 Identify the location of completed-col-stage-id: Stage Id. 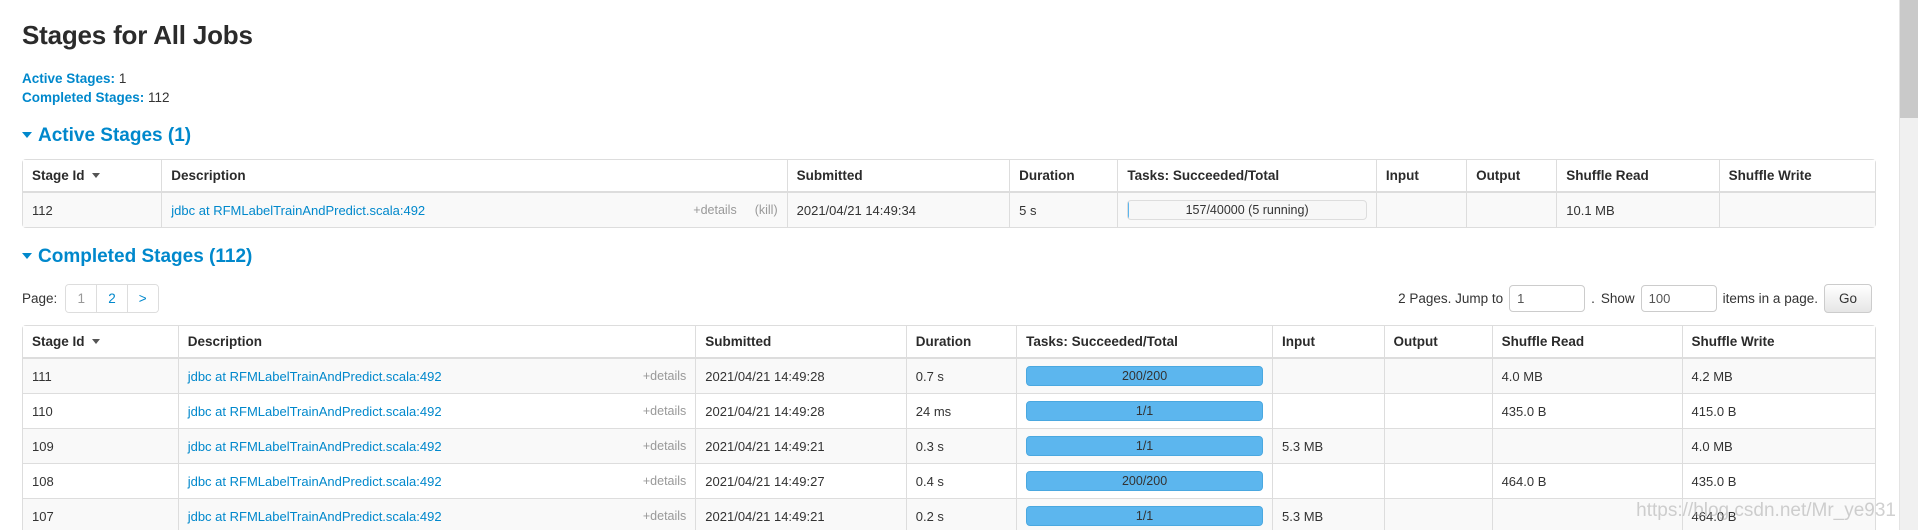
(100, 342).